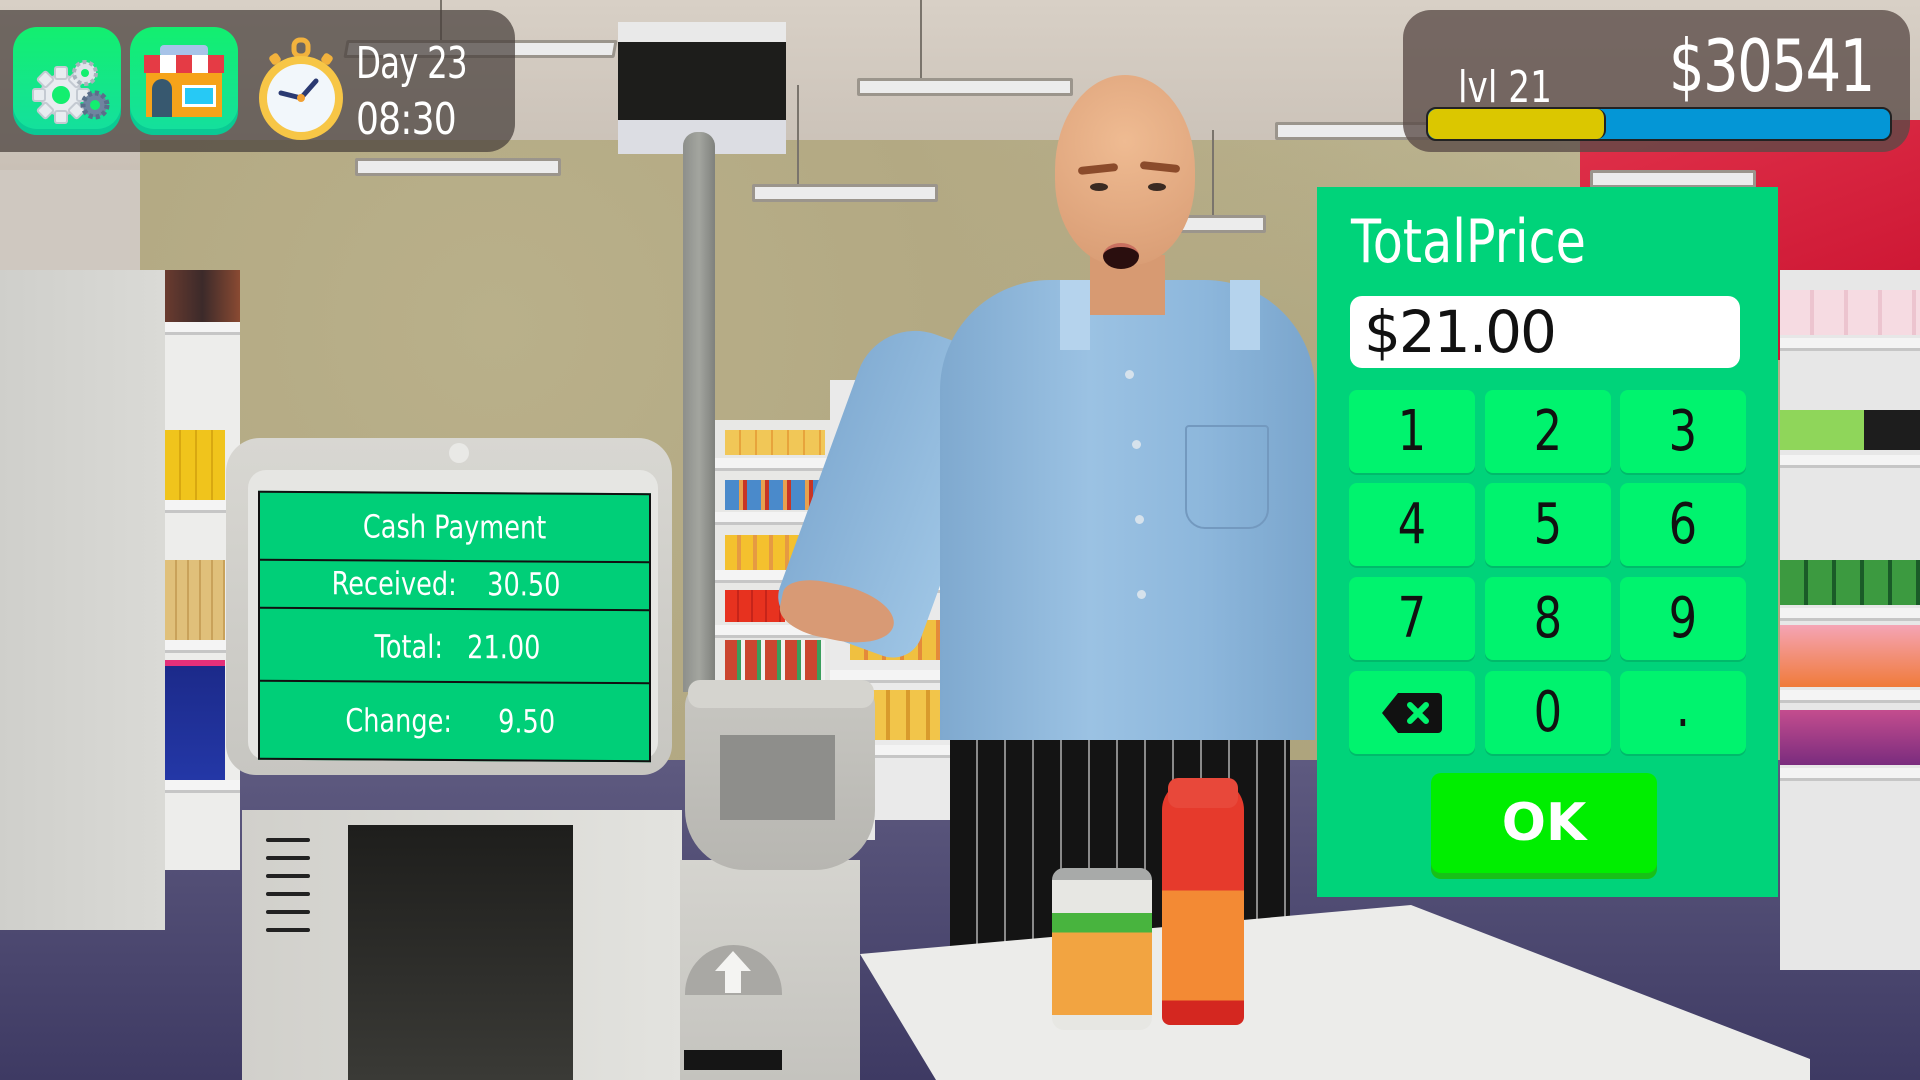 This screenshot has width=1920, height=1080. I want to click on hud-top-left: Day 23 08:30, so click(257, 81).